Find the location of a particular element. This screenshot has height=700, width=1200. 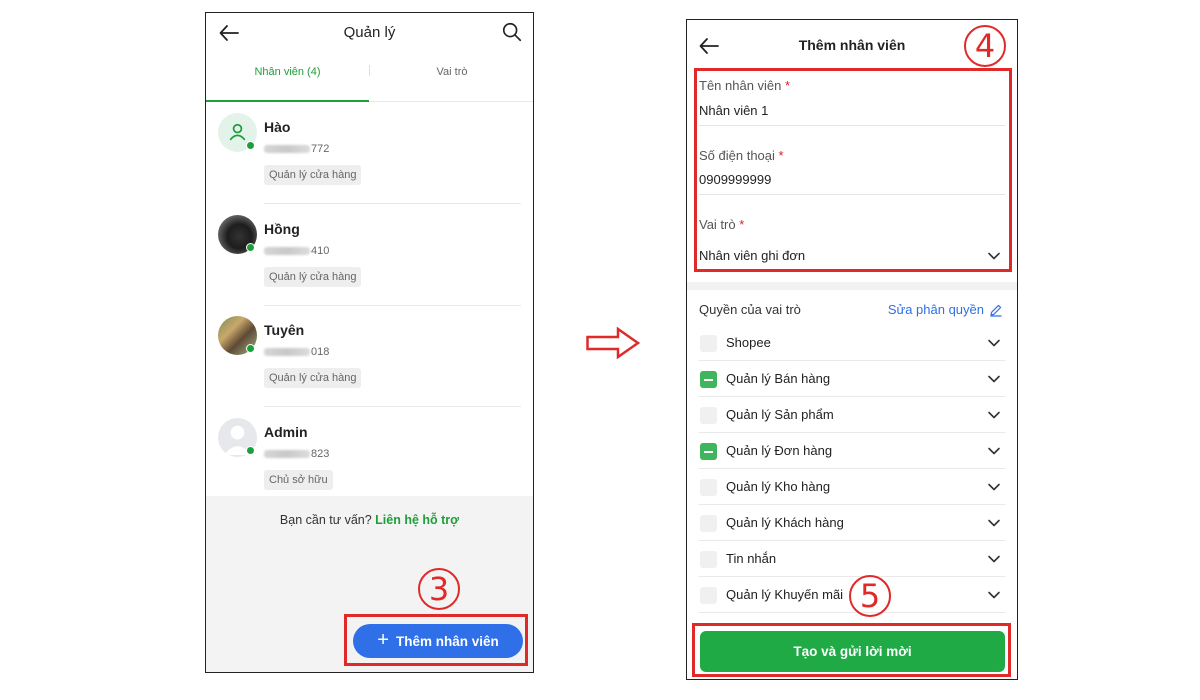

staff-phone: 410 is located at coordinates (296, 251).